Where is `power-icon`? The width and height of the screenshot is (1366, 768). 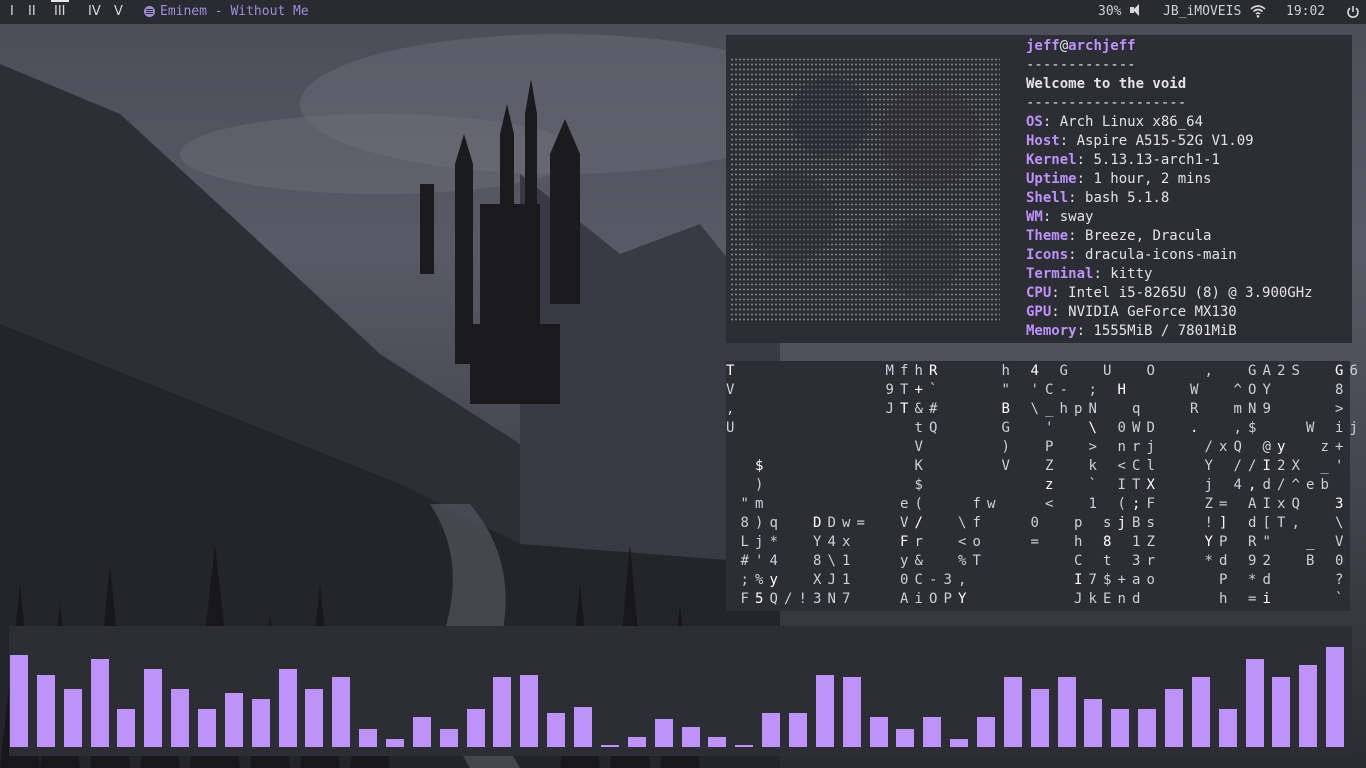
power-icon is located at coordinates (1353, 12).